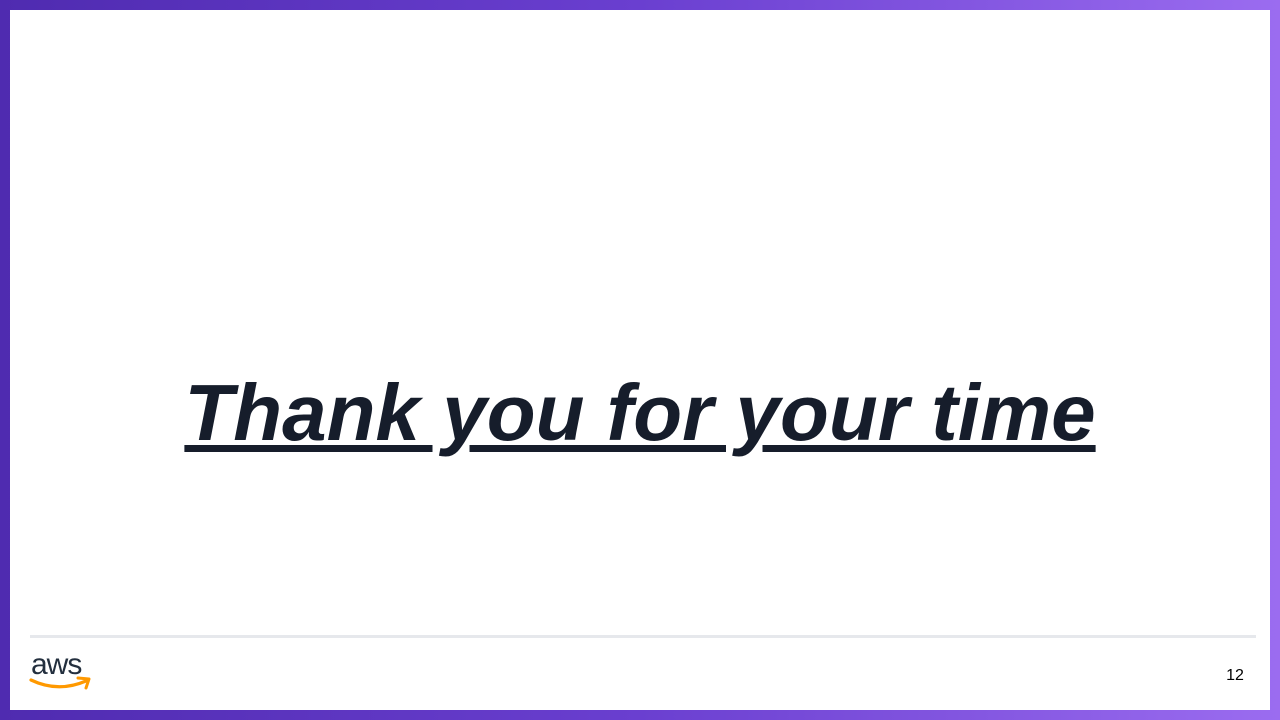  Describe the element at coordinates (60, 683) in the screenshot. I see `aws-smile-arrow-icon` at that location.